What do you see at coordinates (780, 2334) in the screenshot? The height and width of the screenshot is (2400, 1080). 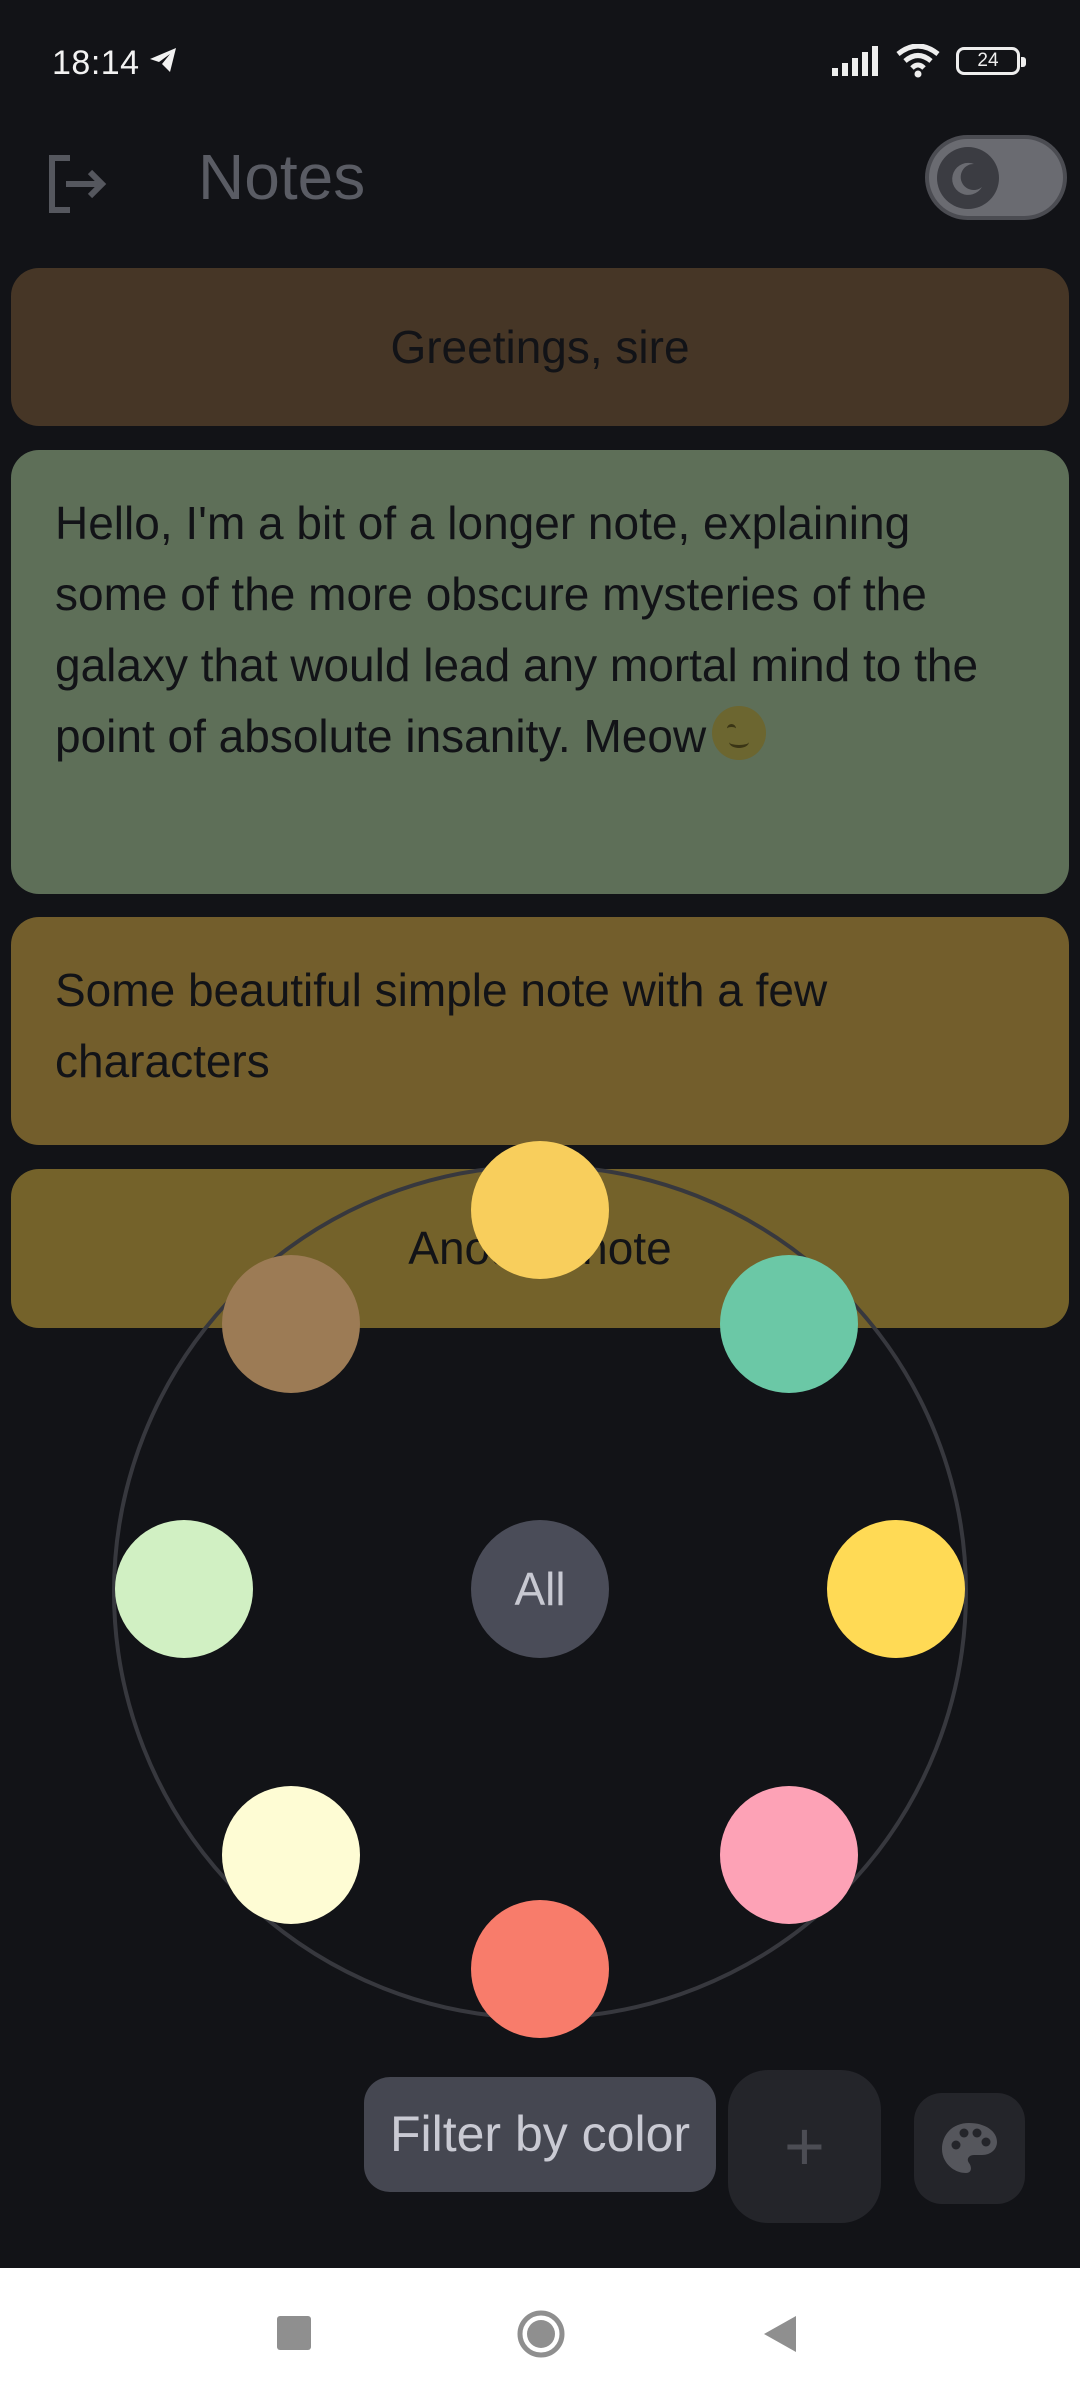 I see `back-icon` at bounding box center [780, 2334].